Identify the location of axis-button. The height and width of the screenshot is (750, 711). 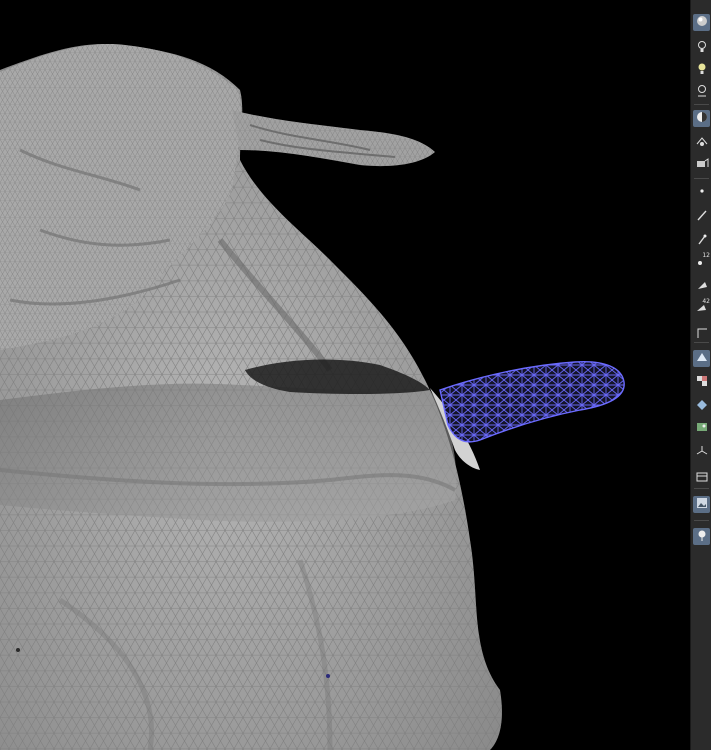
(701, 452).